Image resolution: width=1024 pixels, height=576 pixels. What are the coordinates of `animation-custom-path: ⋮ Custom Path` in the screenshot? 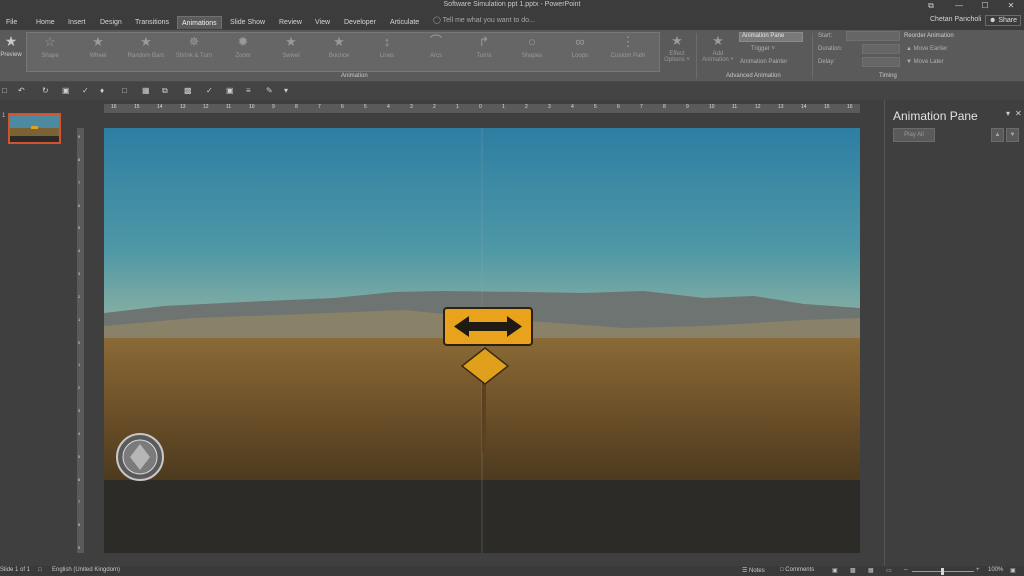 It's located at (628, 46).